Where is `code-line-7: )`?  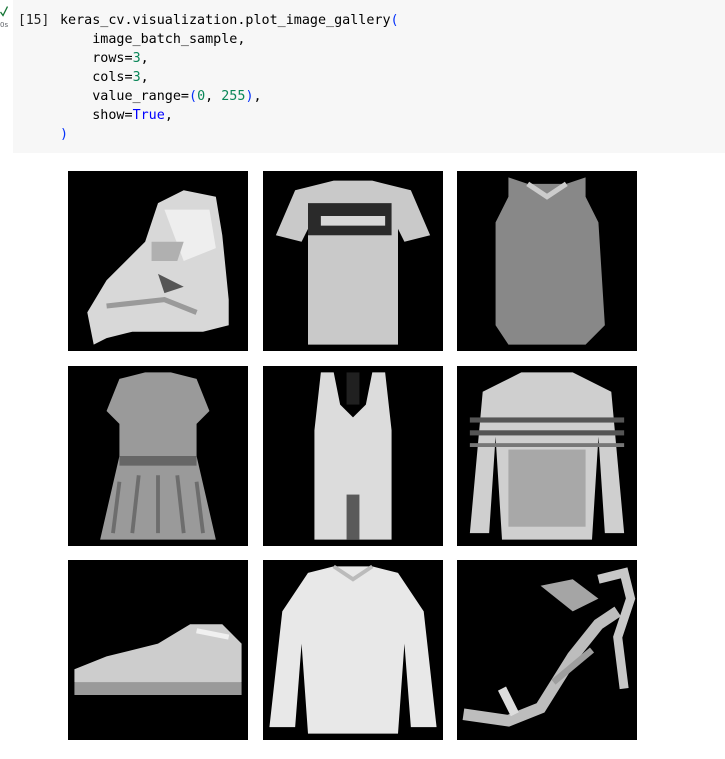 code-line-7: ) is located at coordinates (64, 134).